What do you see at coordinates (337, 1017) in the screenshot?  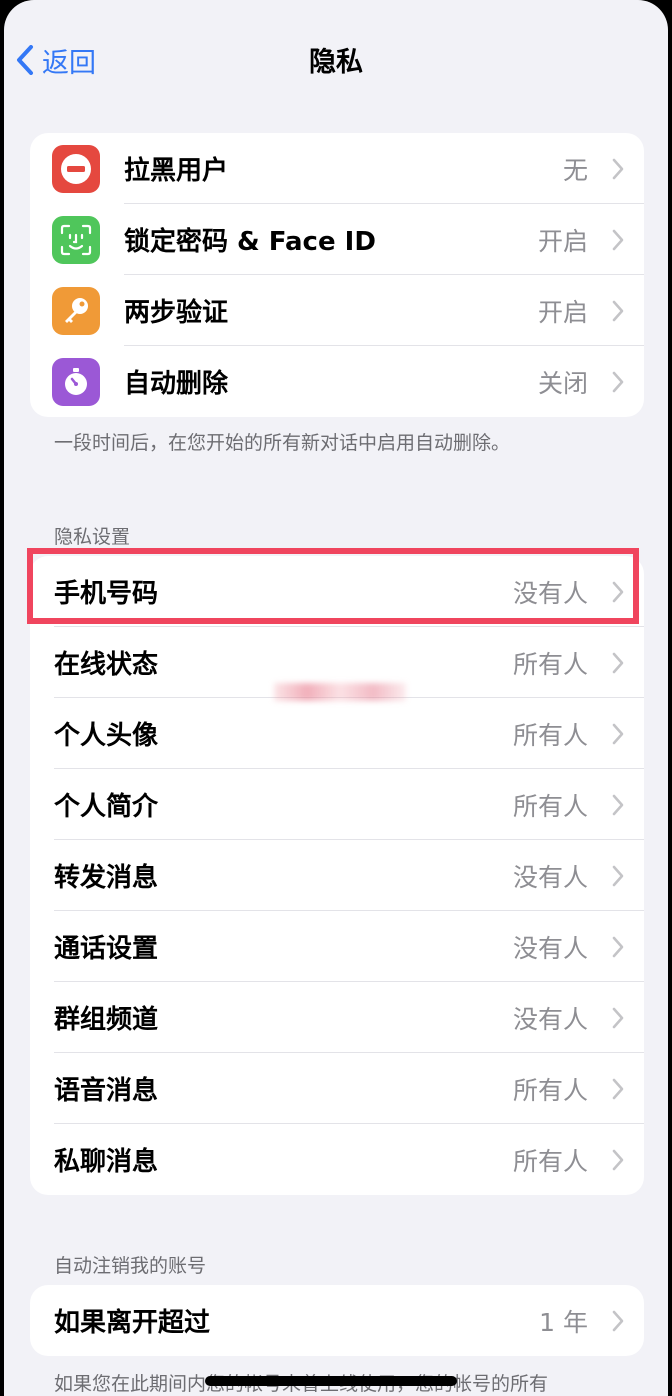 I see `row-groups-channels: 群组频道 没有人` at bounding box center [337, 1017].